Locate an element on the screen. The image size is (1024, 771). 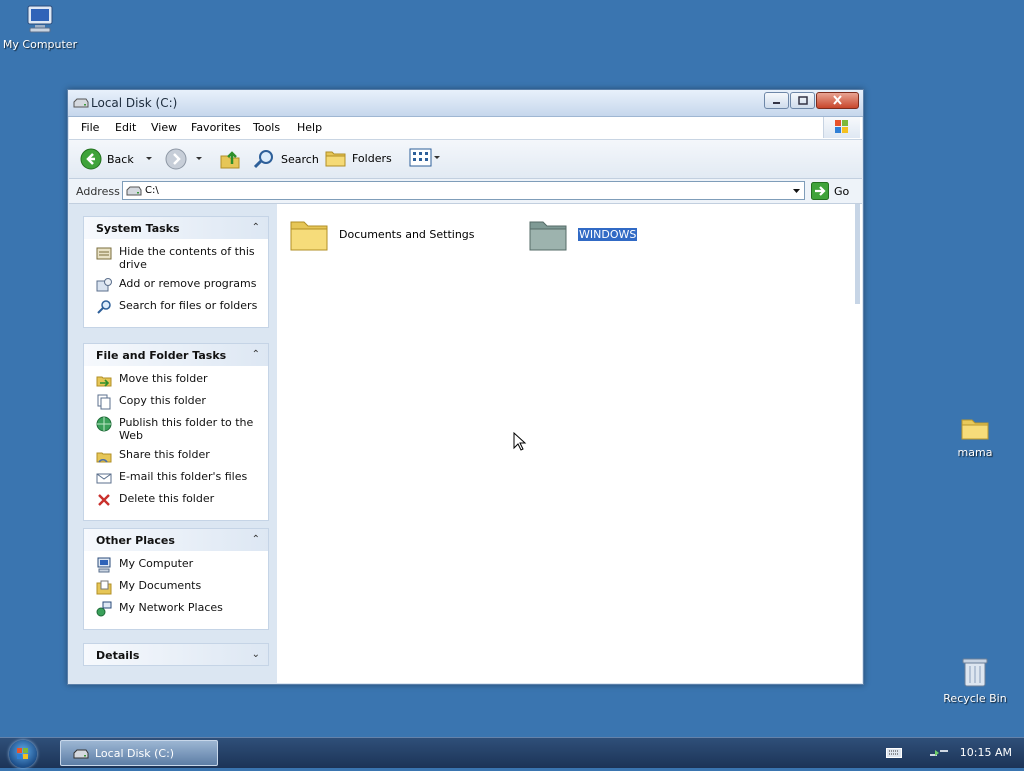
task-label: Share this folder is located at coordinates (164, 454).